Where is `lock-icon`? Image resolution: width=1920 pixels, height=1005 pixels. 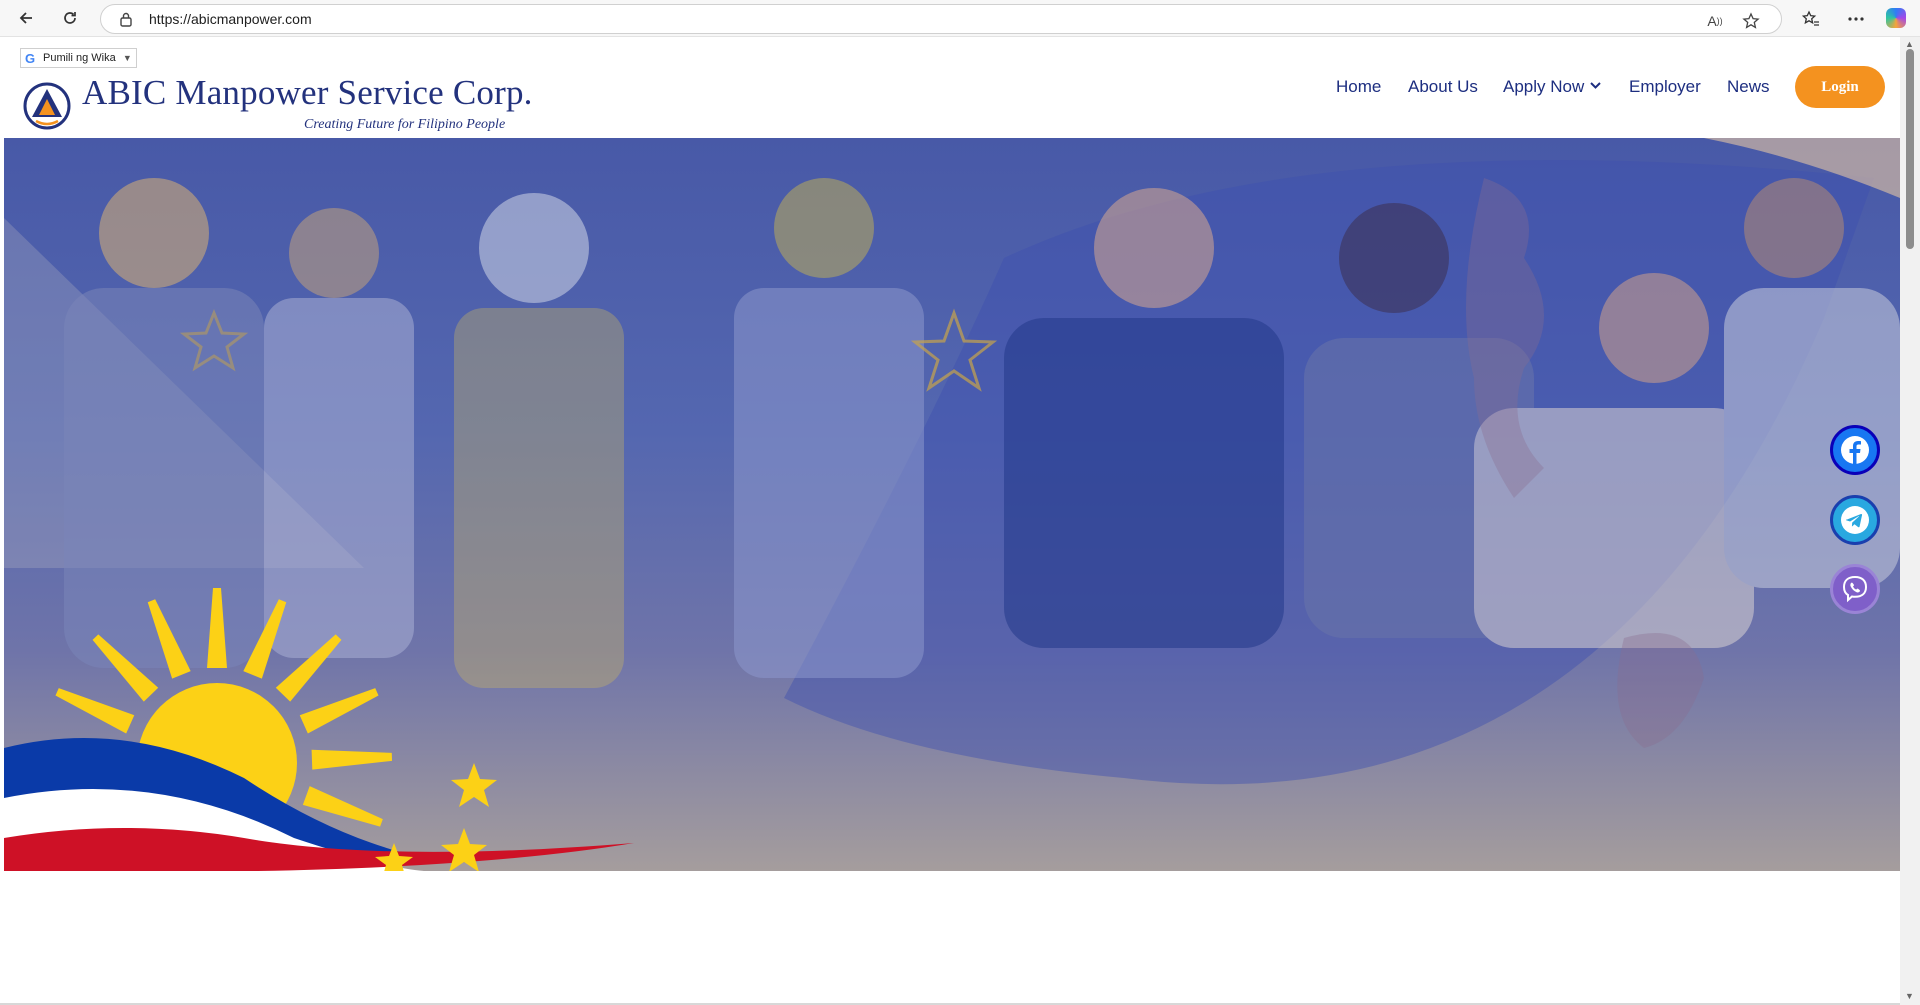 lock-icon is located at coordinates (126, 21).